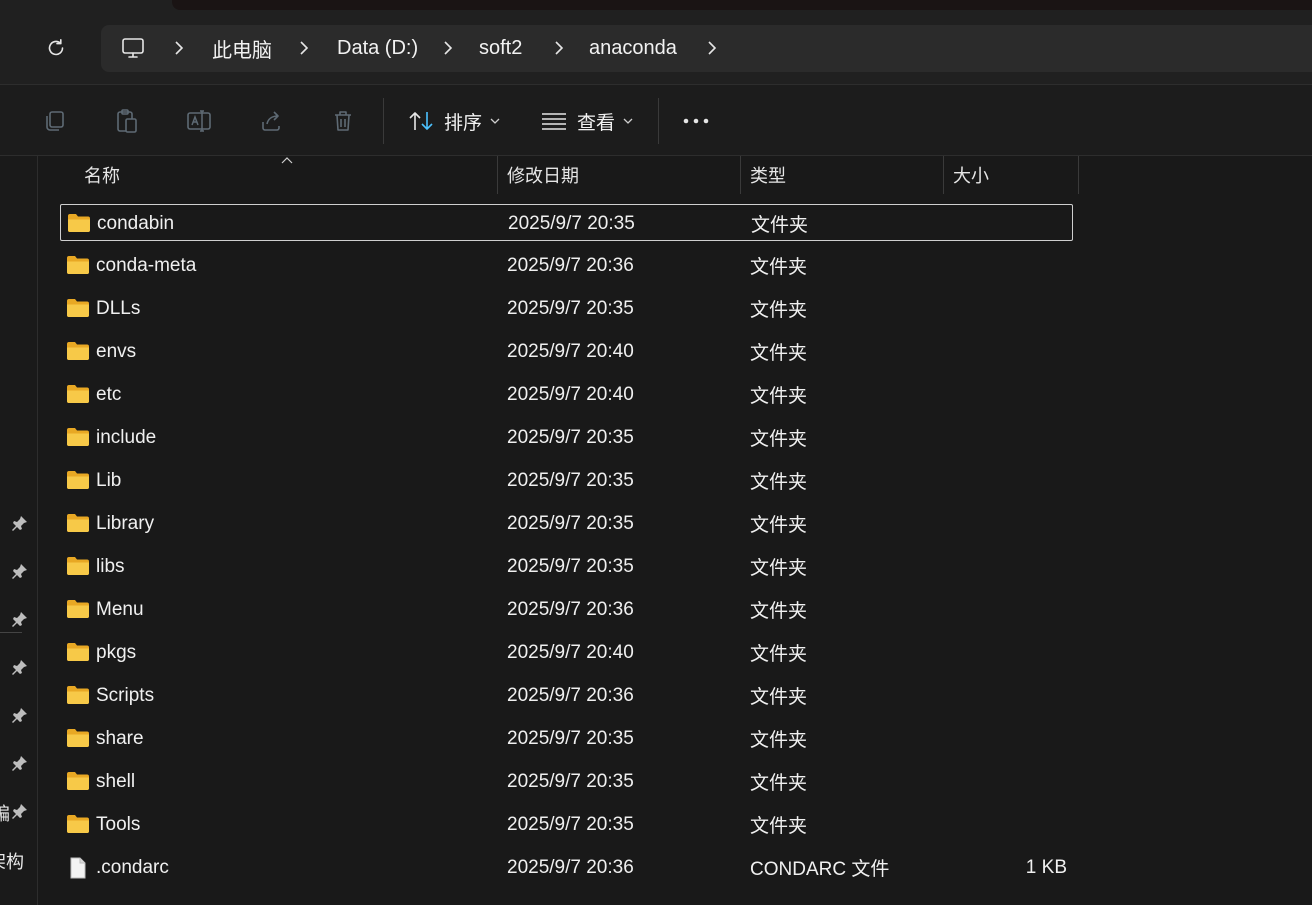  I want to click on copy-icon, so click(55, 121).